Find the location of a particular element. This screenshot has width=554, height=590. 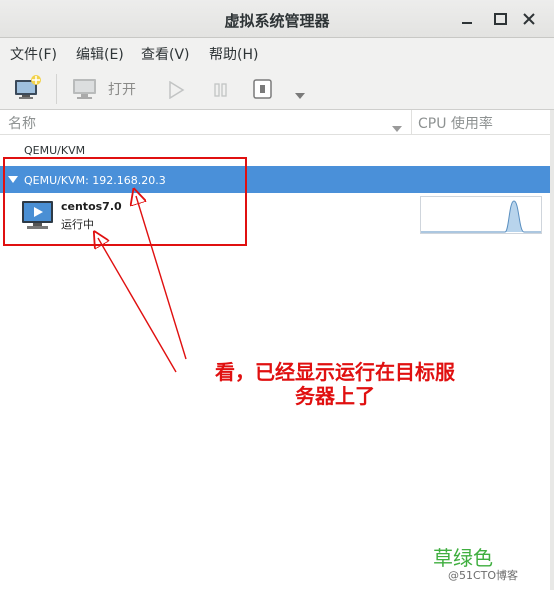

annotation-text: 看，已经显示运行在目标服 务器上了 is located at coordinates (335, 384).